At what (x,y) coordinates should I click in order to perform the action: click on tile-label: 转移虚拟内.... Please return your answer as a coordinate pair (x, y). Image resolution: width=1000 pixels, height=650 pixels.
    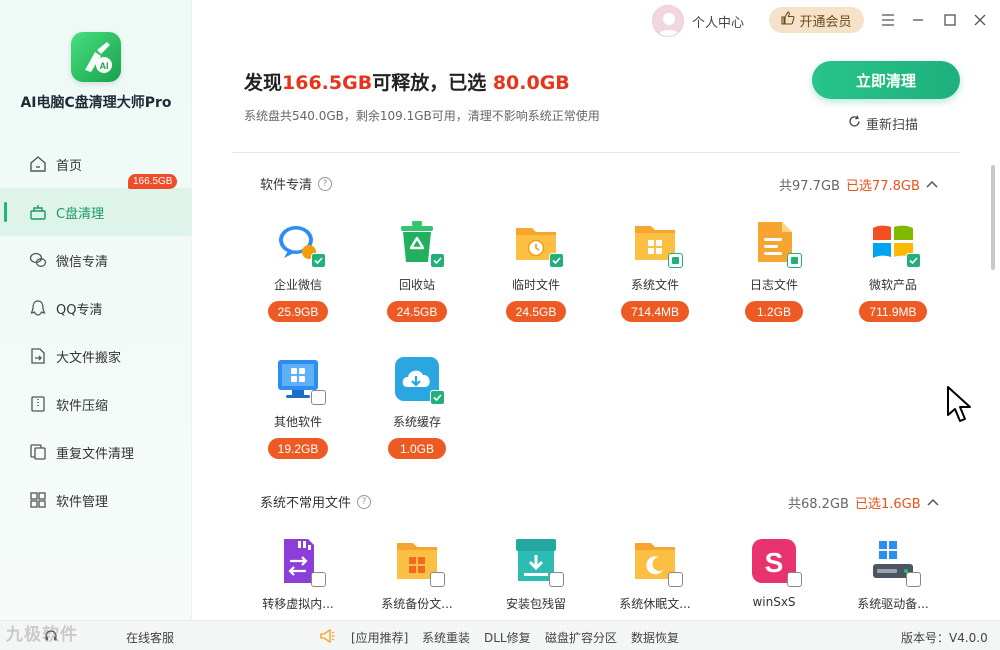
    Looking at the image, I should click on (298, 604).